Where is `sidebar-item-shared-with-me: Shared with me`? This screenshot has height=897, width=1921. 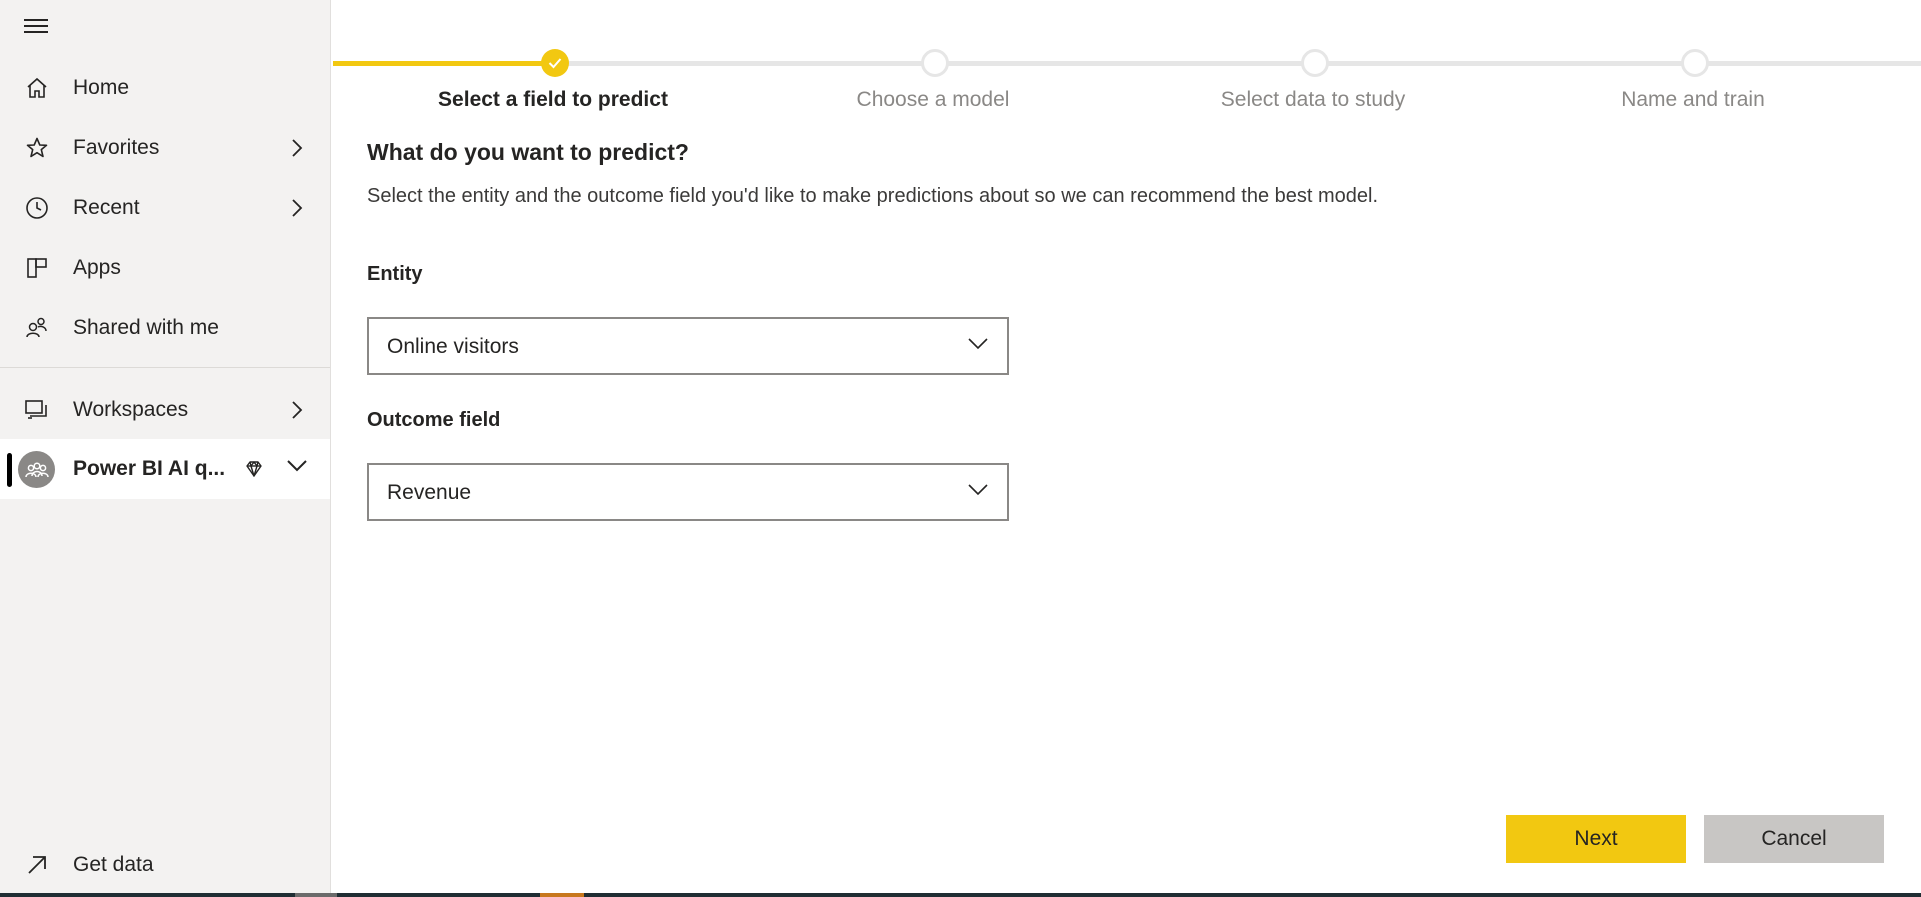 sidebar-item-shared-with-me: Shared with me is located at coordinates (165, 328).